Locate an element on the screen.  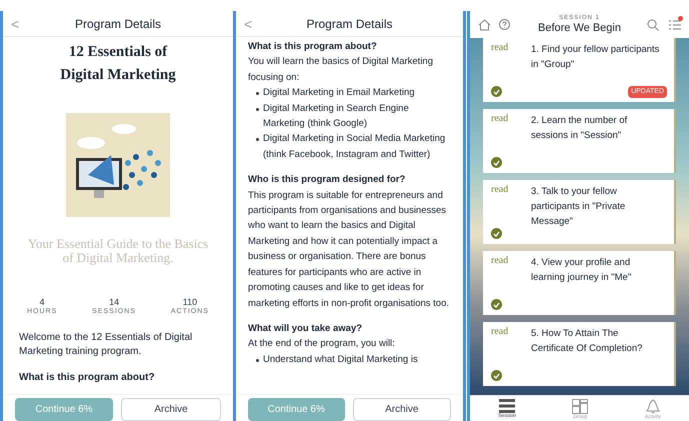
stat-value: 110 is located at coordinates (190, 302).